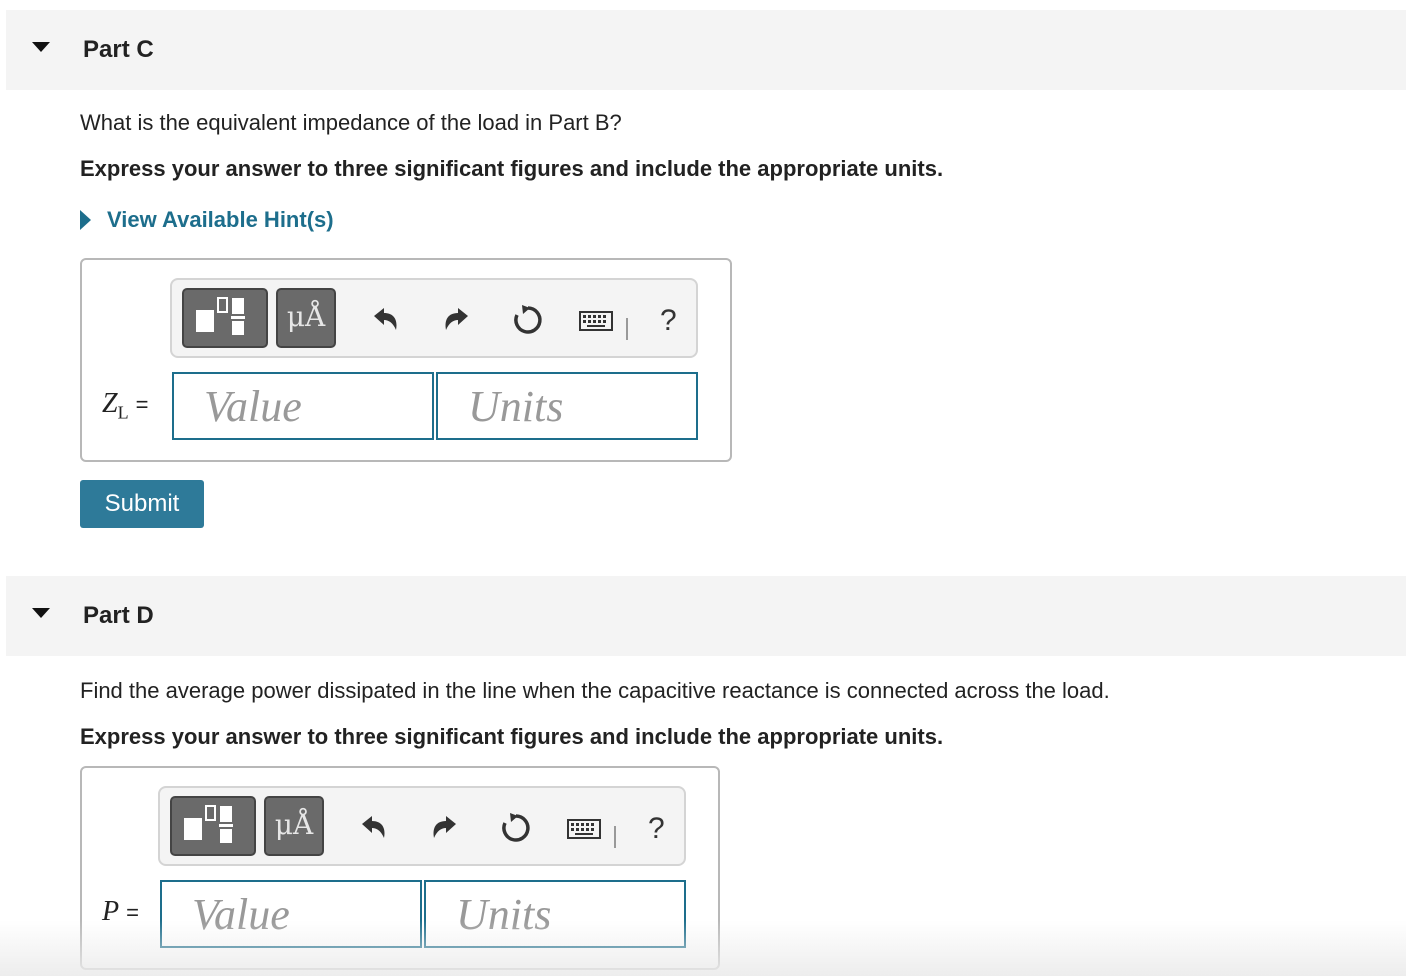 Image resolution: width=1406 pixels, height=976 pixels. What do you see at coordinates (142, 504) in the screenshot?
I see `submit-button: Submit` at bounding box center [142, 504].